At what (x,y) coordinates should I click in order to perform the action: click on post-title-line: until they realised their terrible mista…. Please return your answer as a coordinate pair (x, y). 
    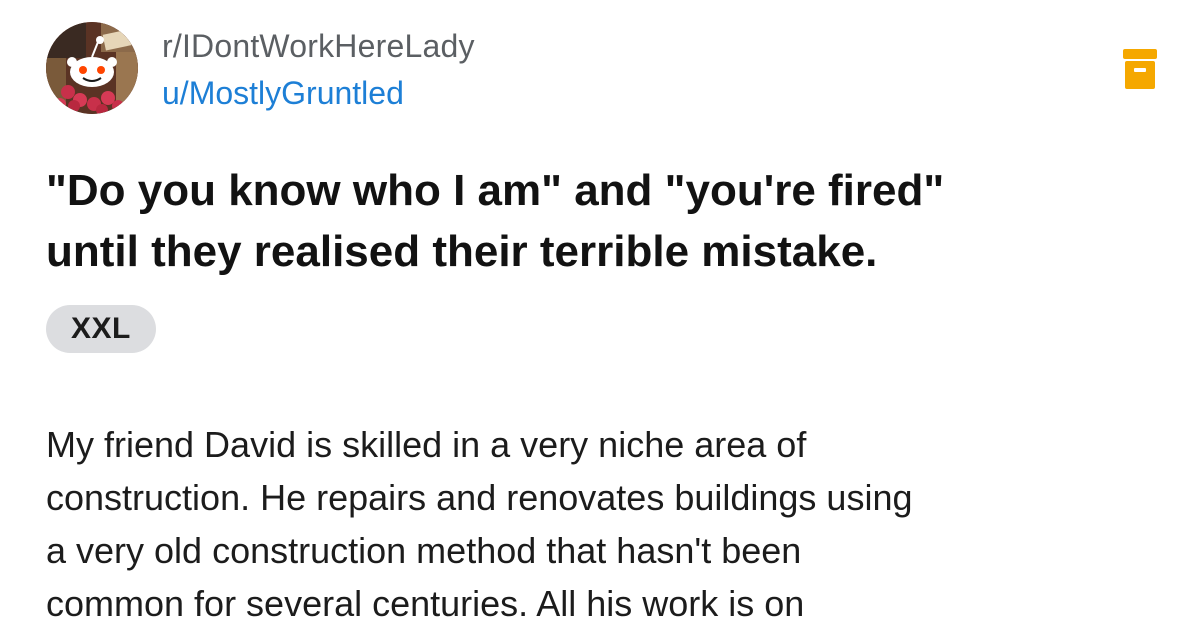
    Looking at the image, I should click on (462, 251).